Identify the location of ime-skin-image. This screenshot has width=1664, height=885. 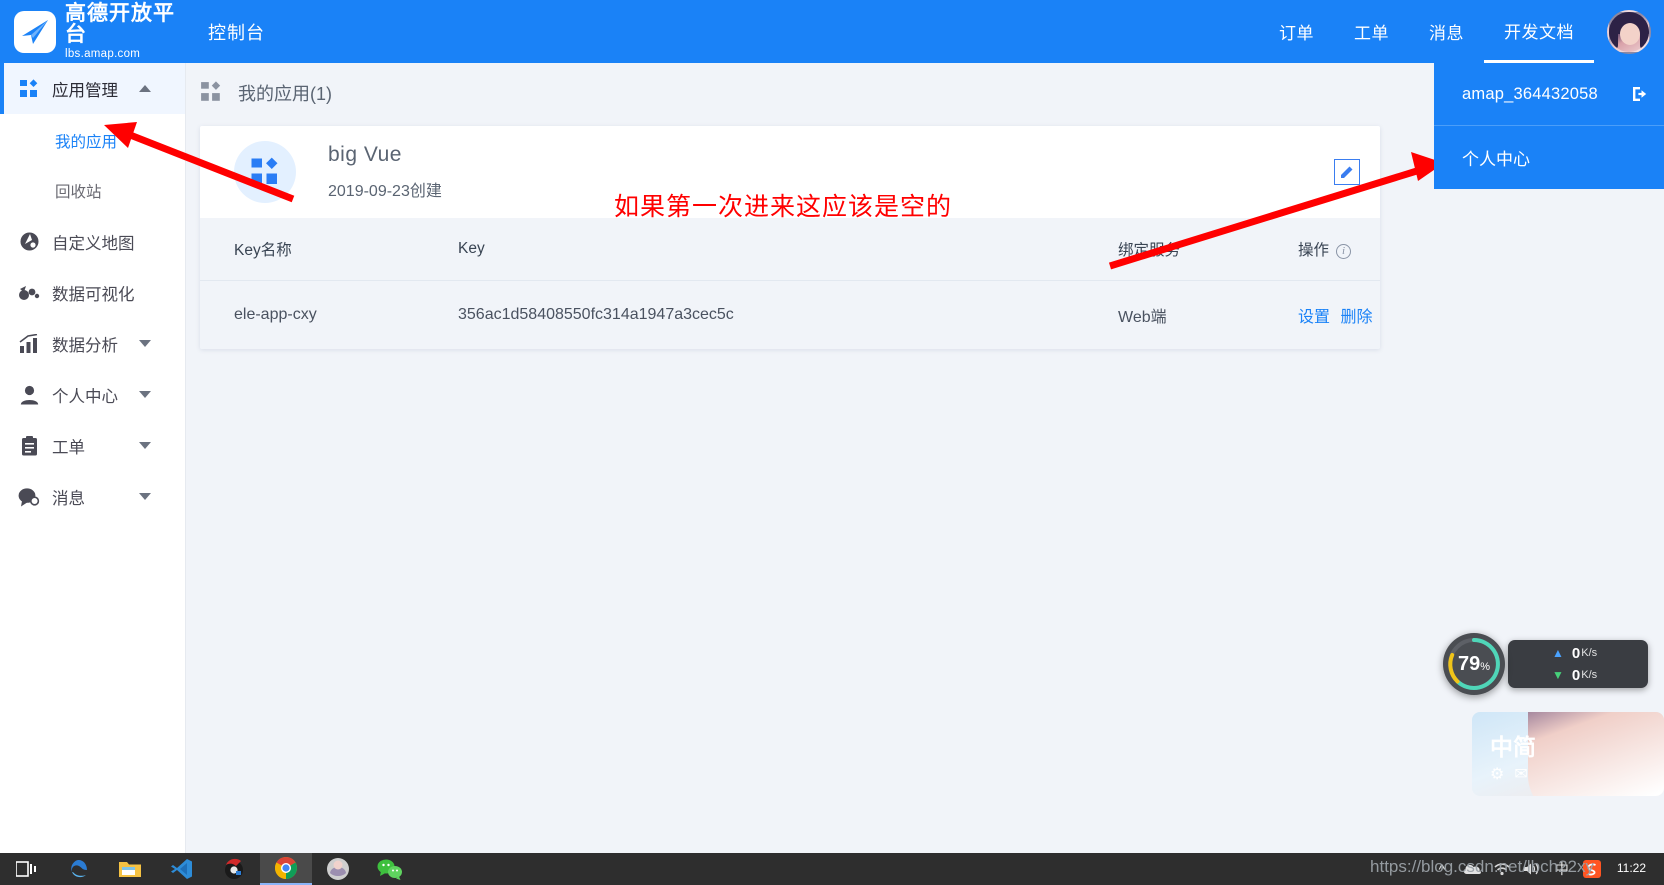
(1596, 754).